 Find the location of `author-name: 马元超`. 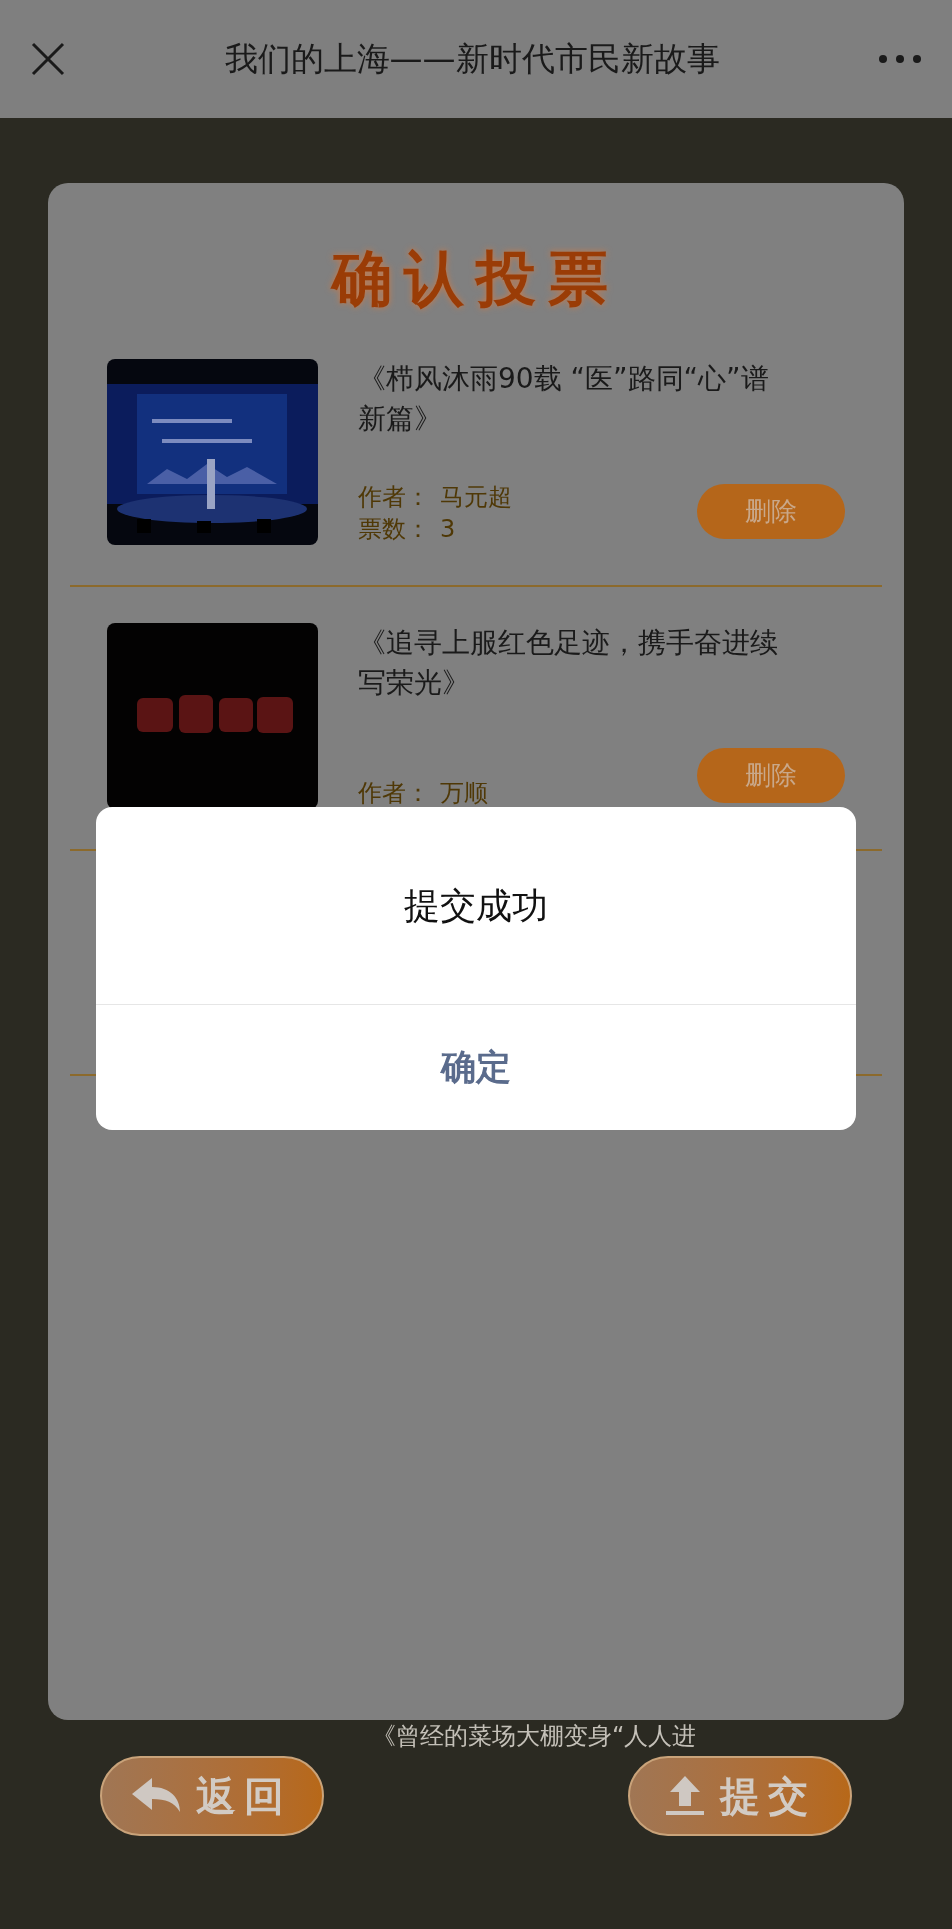

author-name: 马元超 is located at coordinates (476, 497).